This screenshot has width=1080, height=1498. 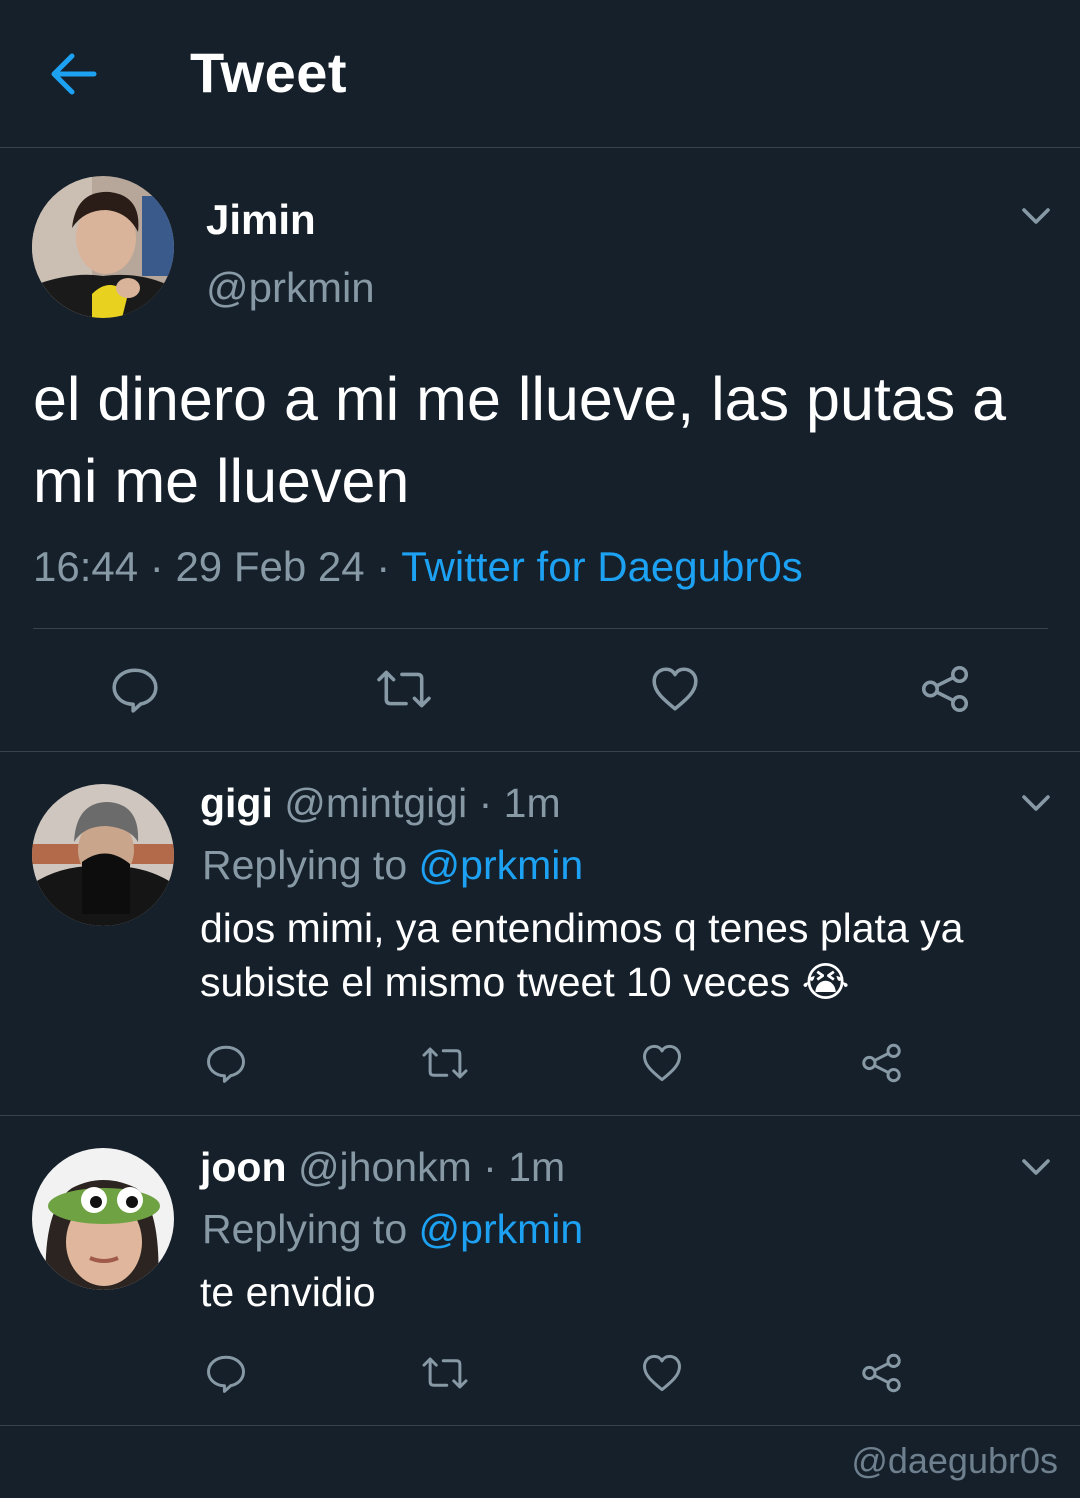 I want to click on watermark: @daegubr0s, so click(x=954, y=1460).